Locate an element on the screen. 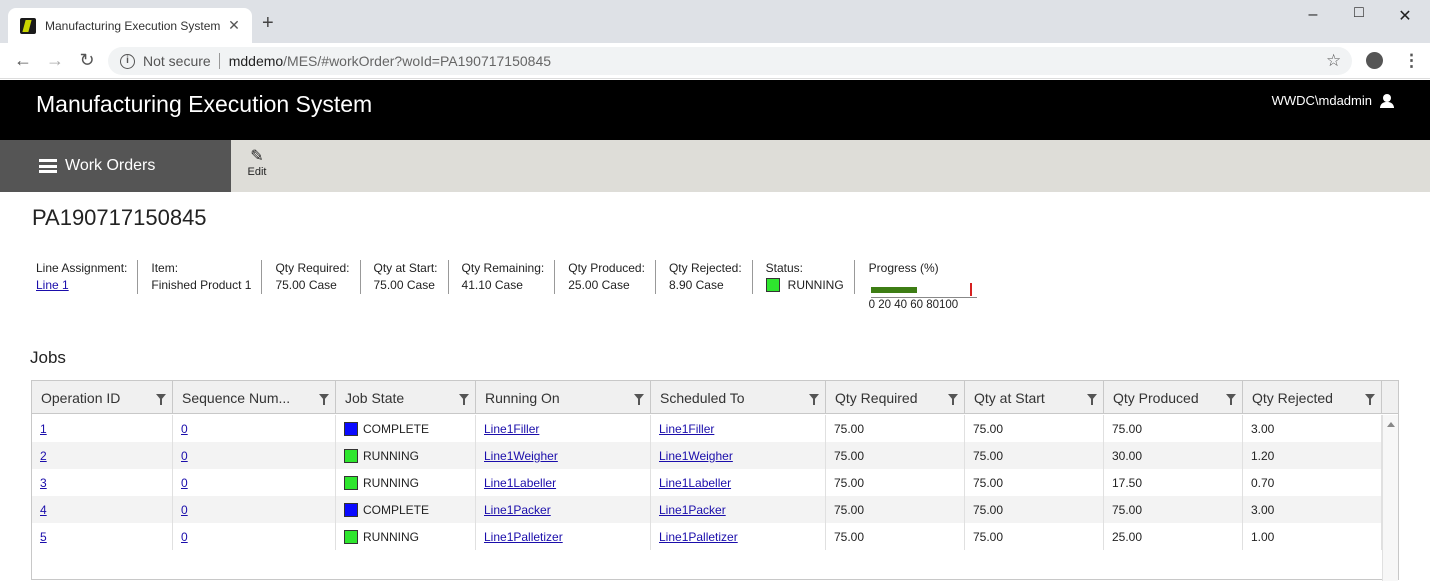  col-scheduled-to: Scheduled To is located at coordinates (738, 397).